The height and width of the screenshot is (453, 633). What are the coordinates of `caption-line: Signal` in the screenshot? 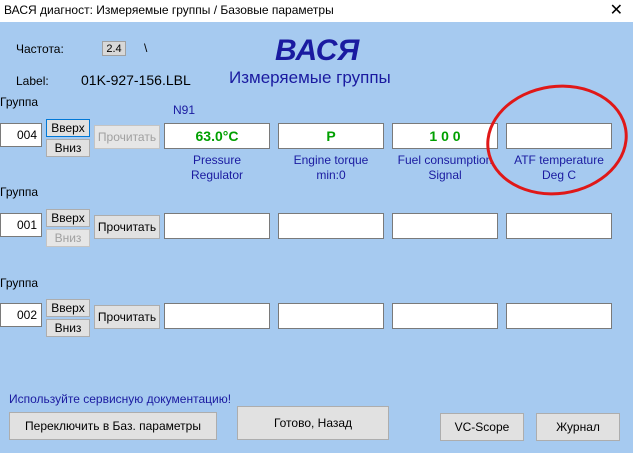 It's located at (445, 175).